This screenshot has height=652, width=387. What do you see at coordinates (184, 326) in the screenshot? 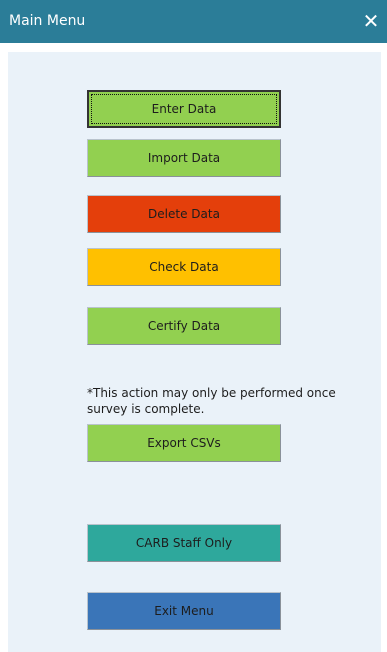
I see `certify-data-button: Certify Data` at bounding box center [184, 326].